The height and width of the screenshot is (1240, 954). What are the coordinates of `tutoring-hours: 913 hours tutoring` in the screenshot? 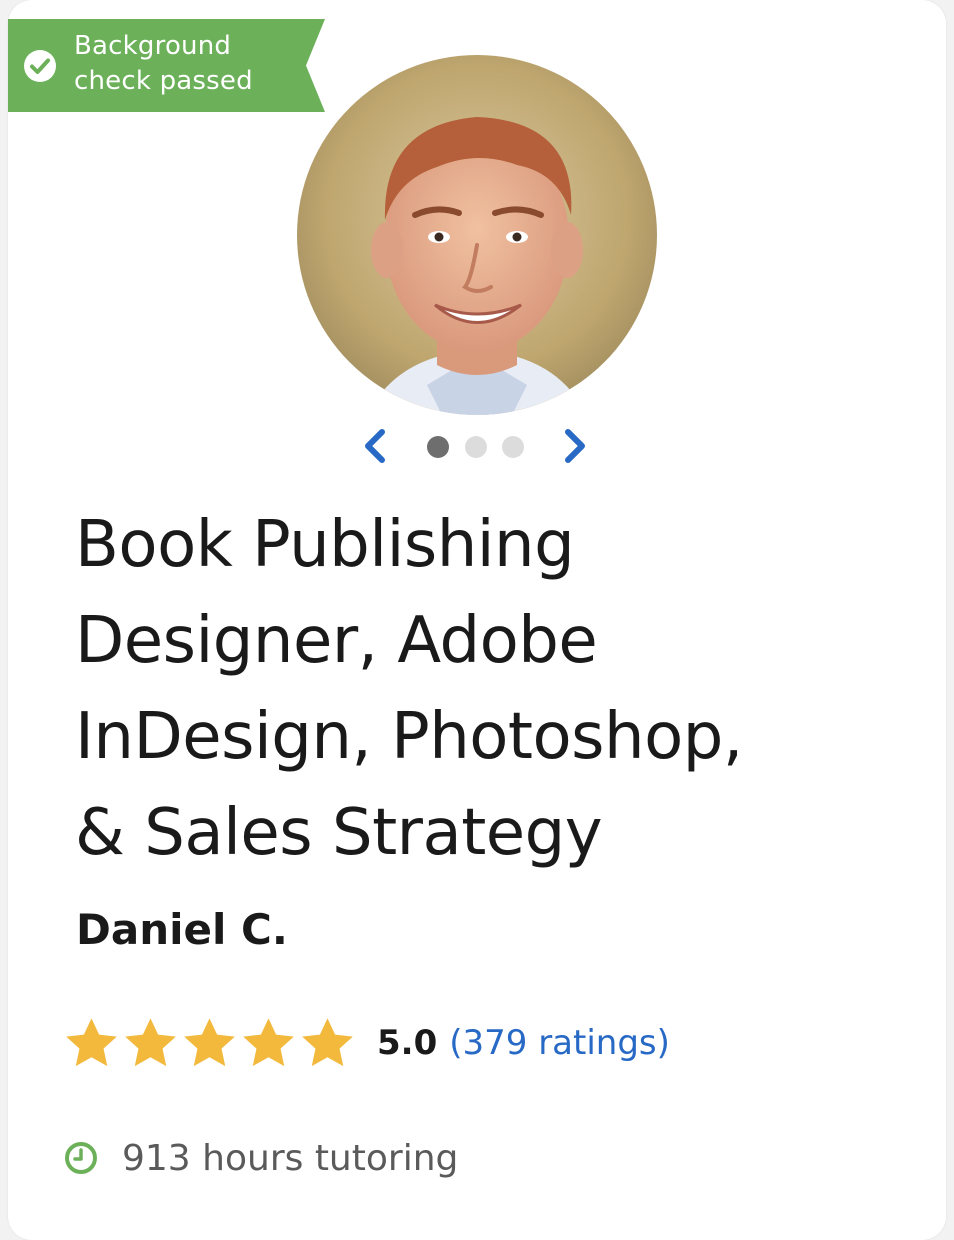 It's located at (261, 1158).